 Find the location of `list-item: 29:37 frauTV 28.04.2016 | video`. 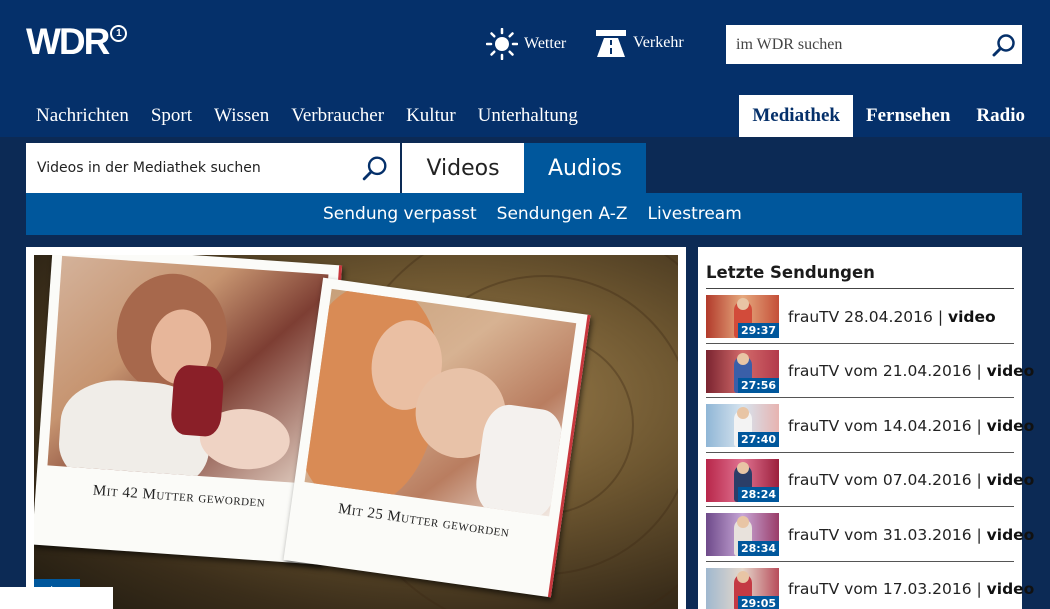

list-item: 29:37 frauTV 28.04.2016 | video is located at coordinates (860, 316).